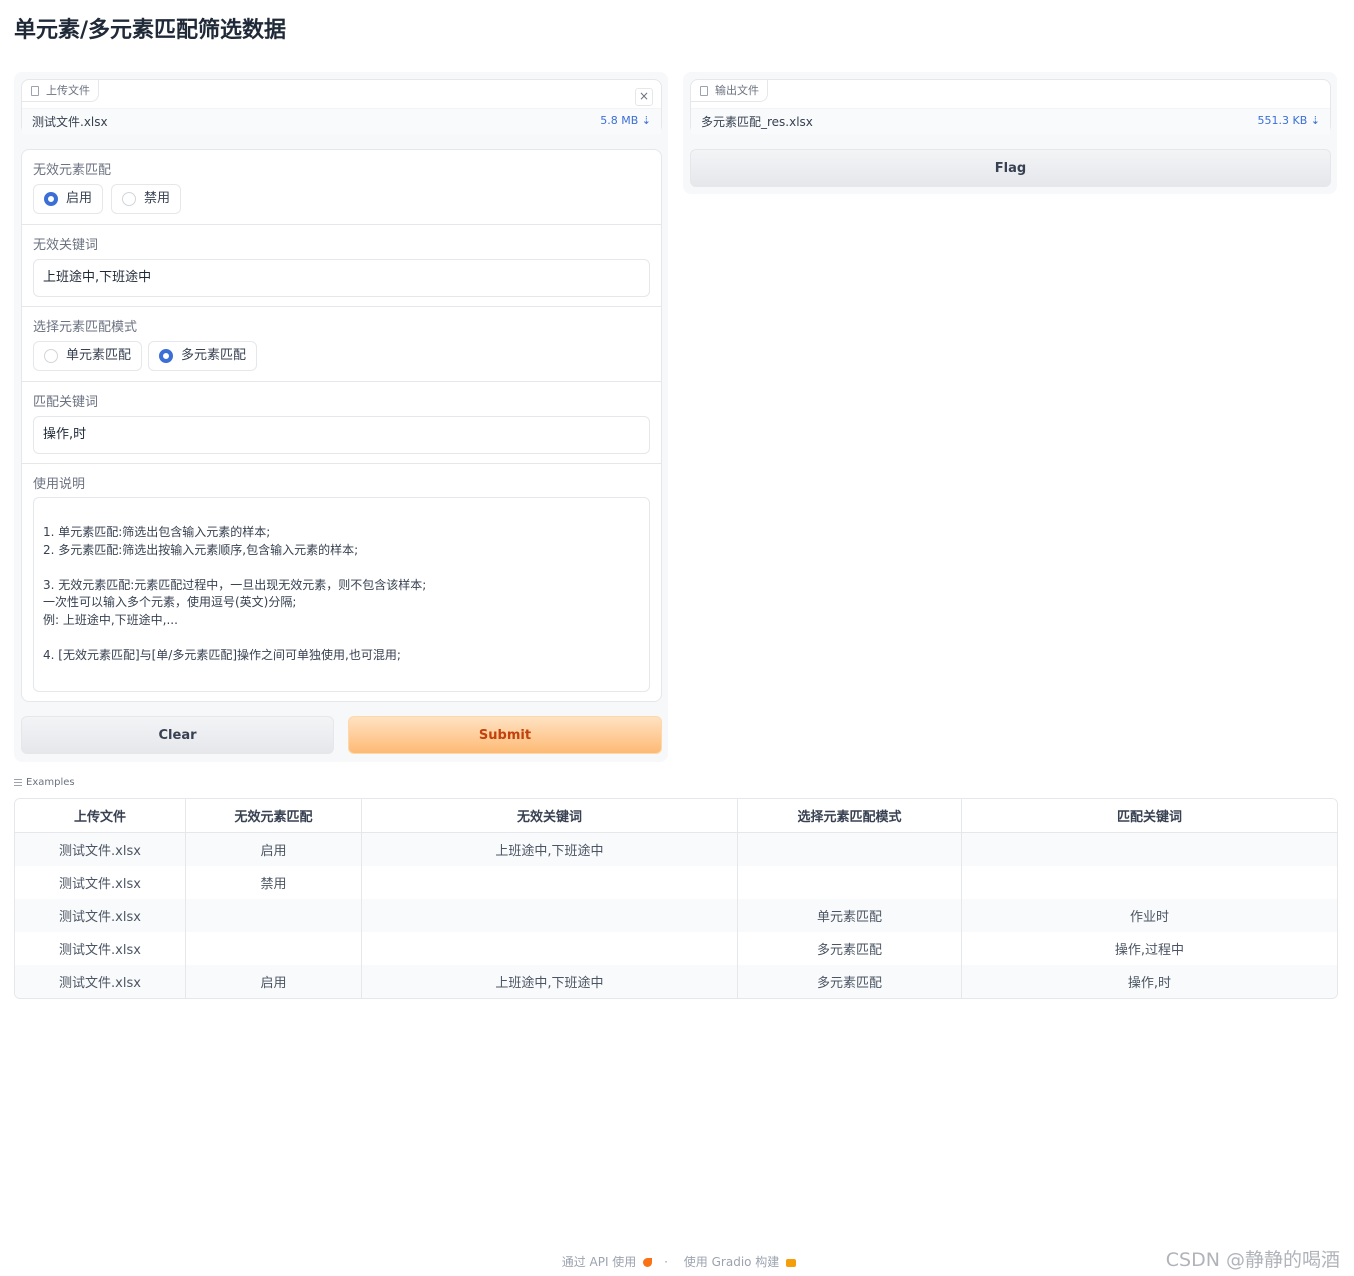  What do you see at coordinates (85, 327) in the screenshot?
I see `match-mode-label: 选择元素匹配模式` at bounding box center [85, 327].